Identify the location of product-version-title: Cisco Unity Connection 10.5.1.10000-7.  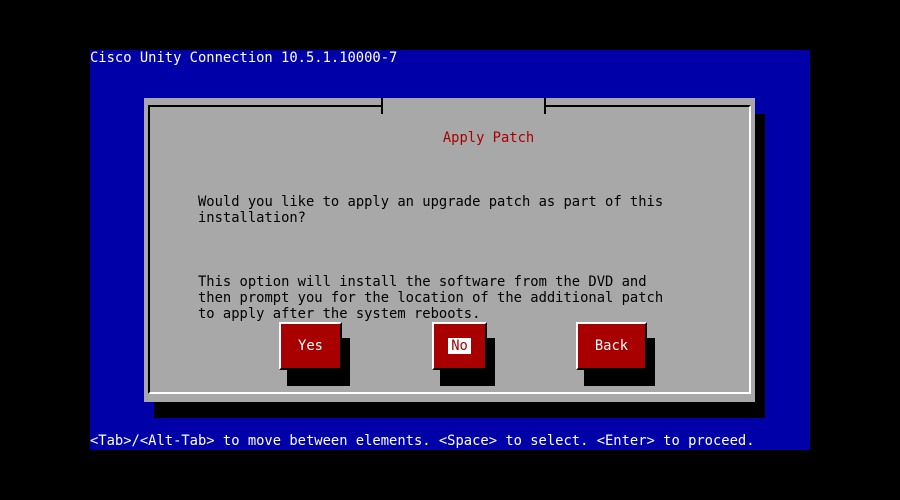
(244, 58).